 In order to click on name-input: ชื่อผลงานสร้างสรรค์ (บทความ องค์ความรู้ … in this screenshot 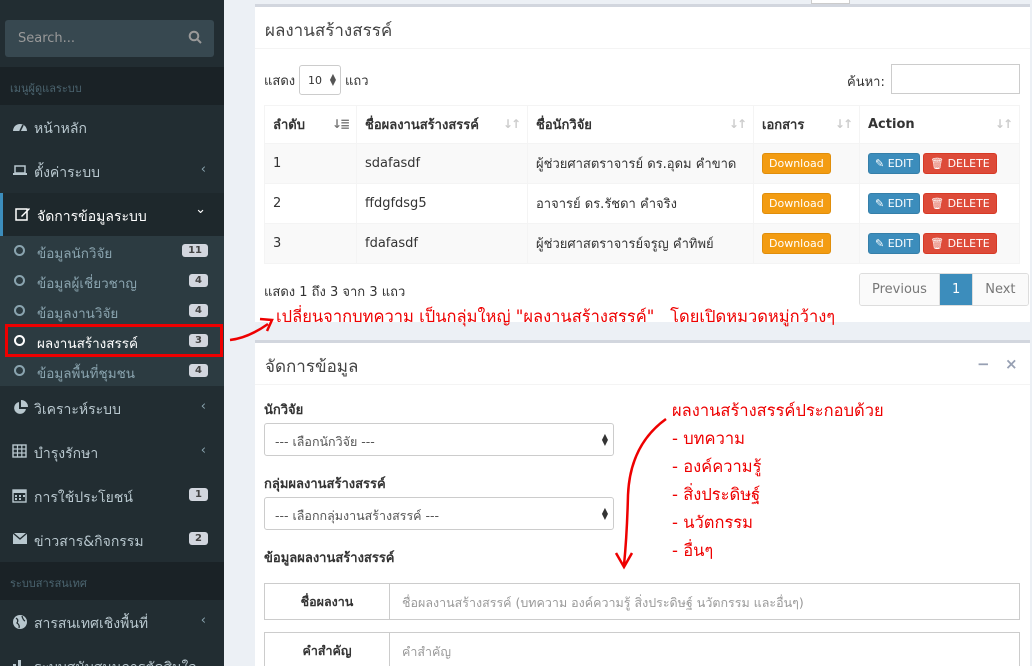, I will do `click(603, 603)`.